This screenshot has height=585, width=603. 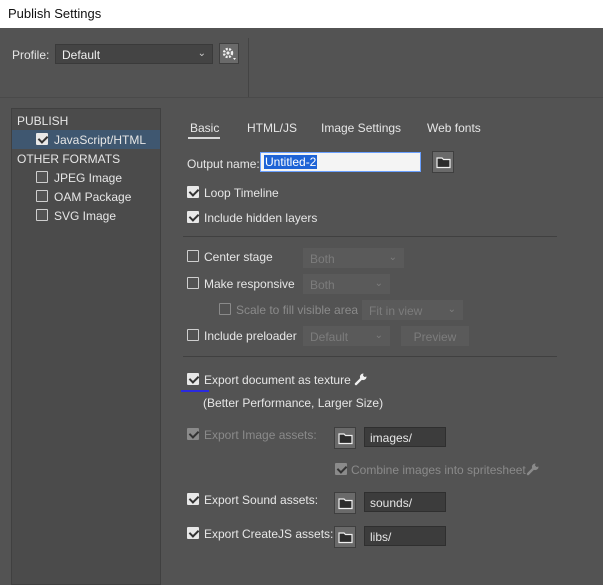 I want to click on sidebar-item-jpeg: JPEG Image, so click(x=86, y=178).